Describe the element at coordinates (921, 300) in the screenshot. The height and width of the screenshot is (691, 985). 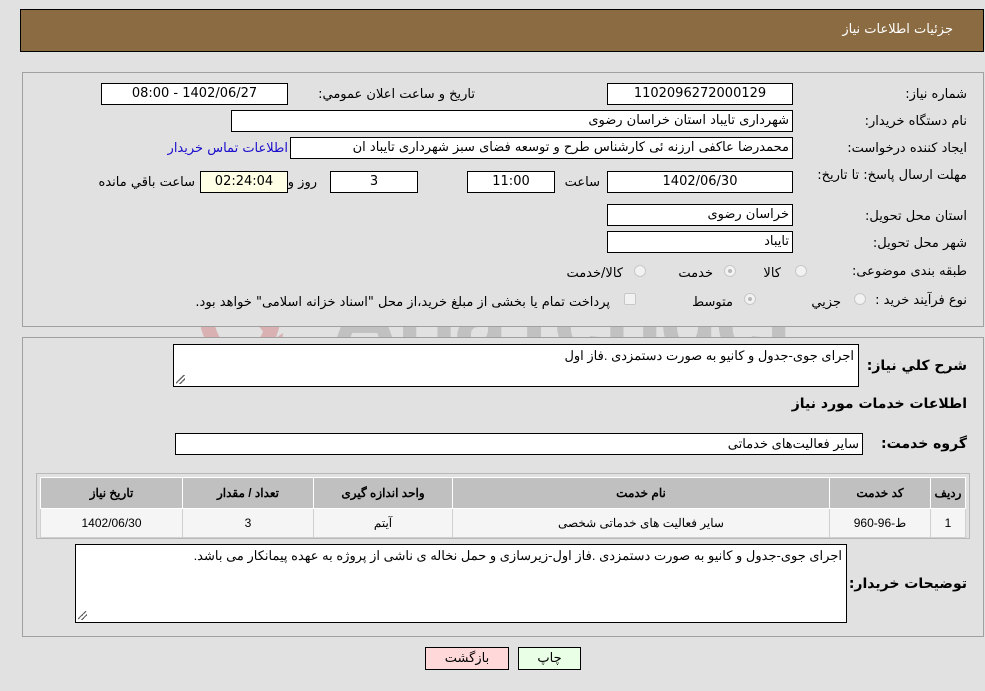
I see `process-type-label: نوع فرآیند خرید :` at that location.